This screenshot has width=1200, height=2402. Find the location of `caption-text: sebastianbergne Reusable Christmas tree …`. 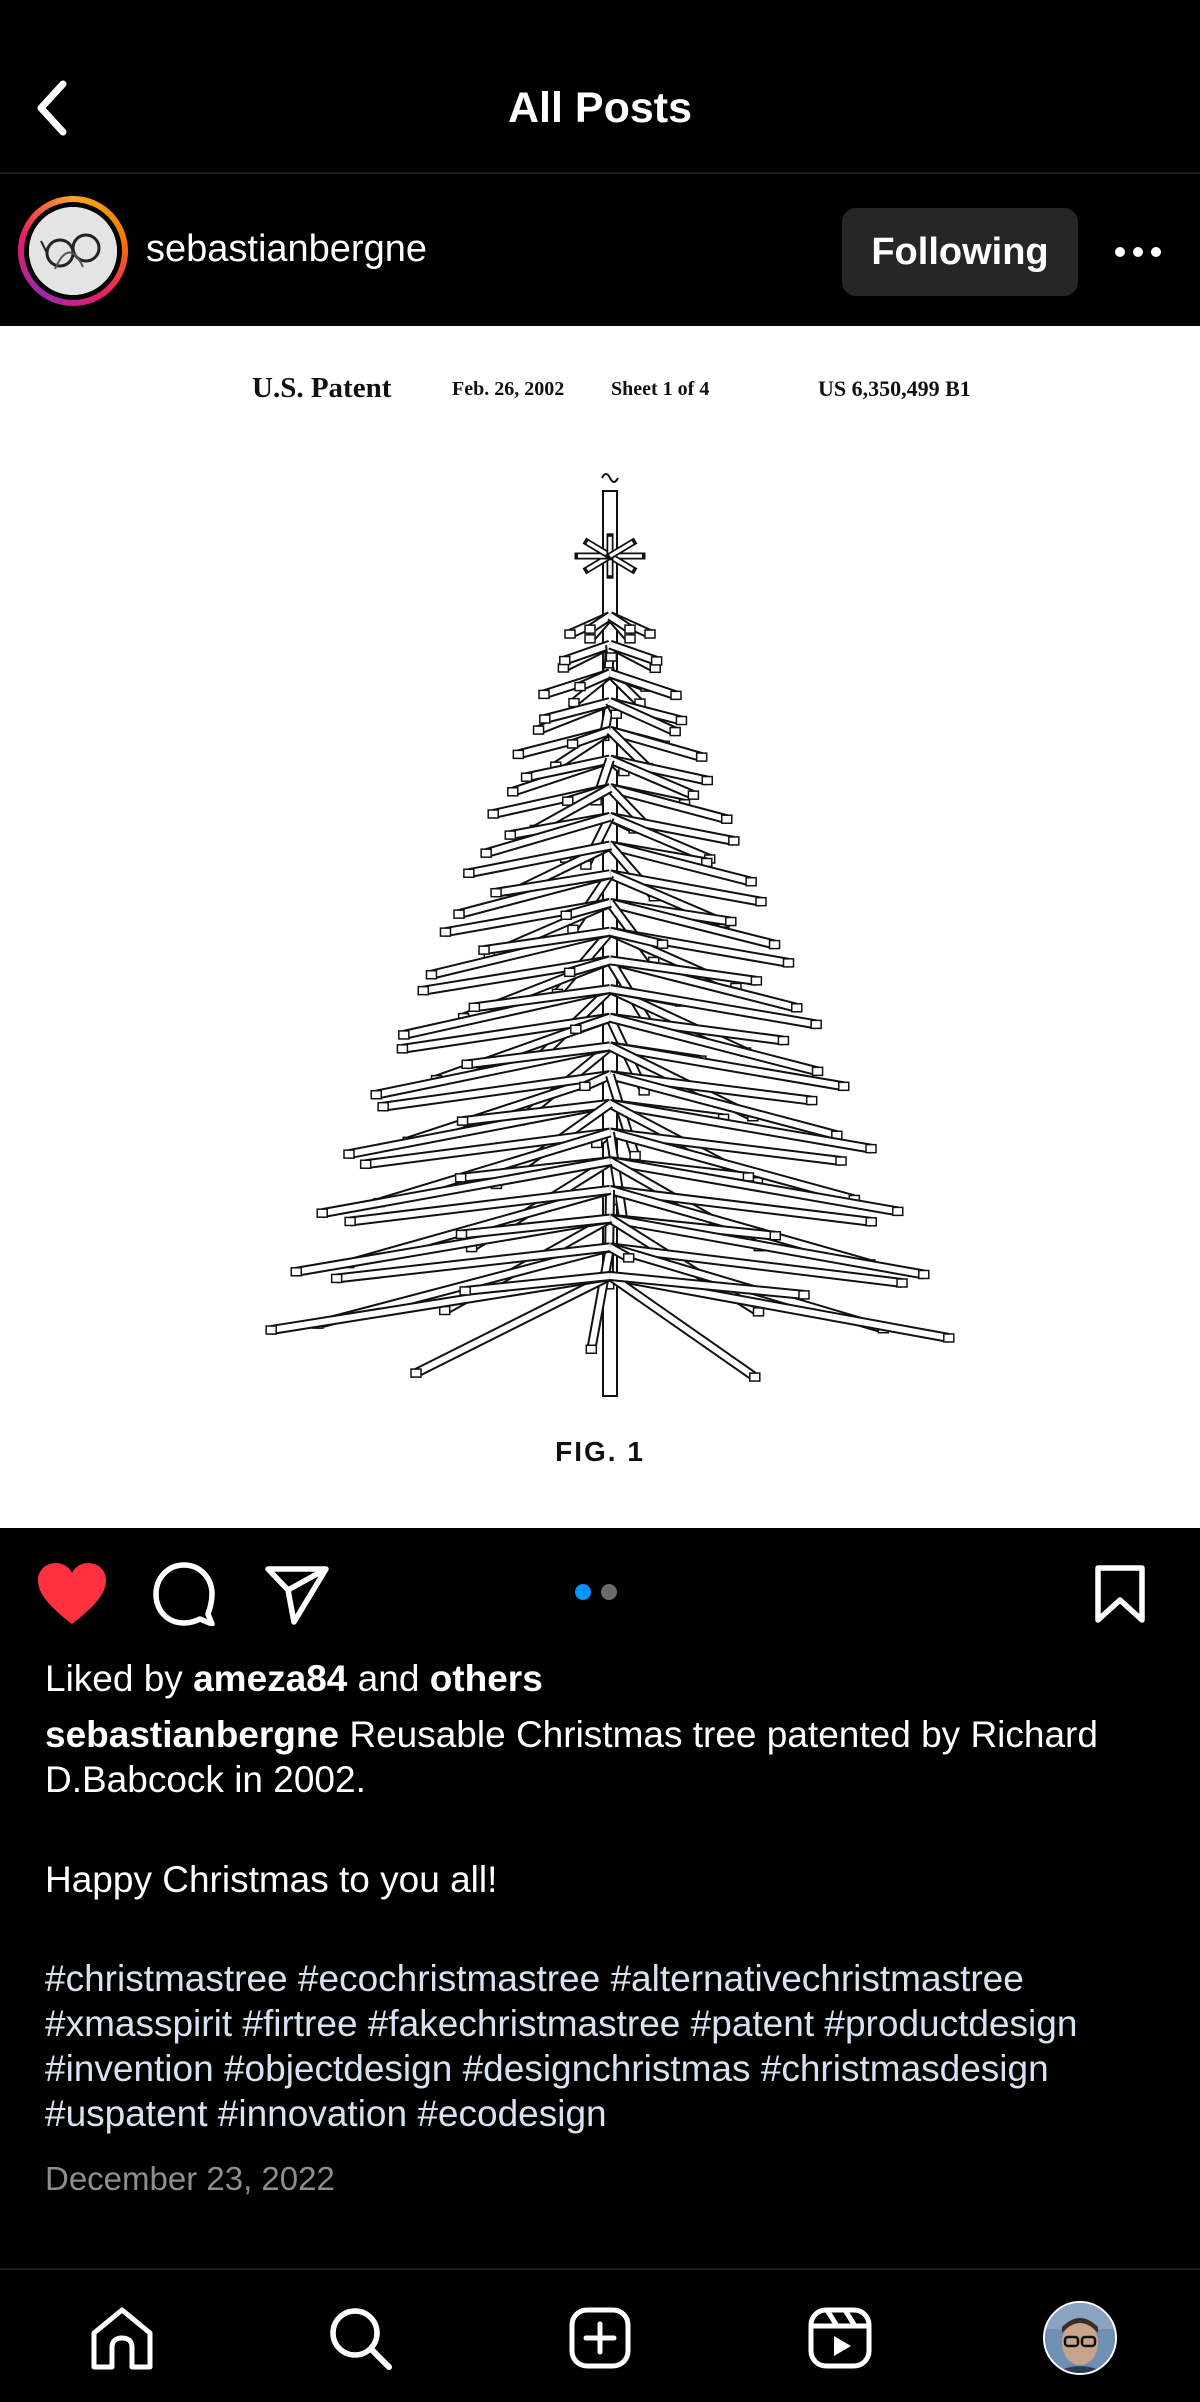

caption-text: sebastianbergne Reusable Christmas tree … is located at coordinates (600, 1807).